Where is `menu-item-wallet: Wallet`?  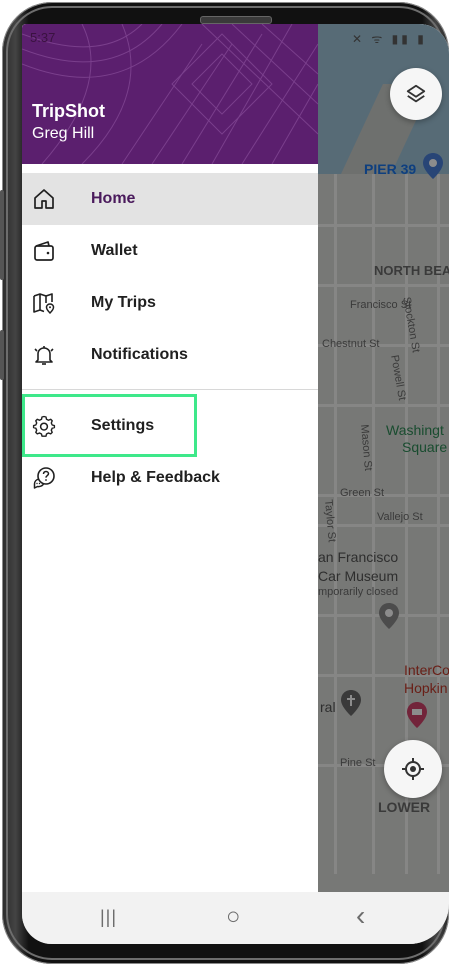 menu-item-wallet: Wallet is located at coordinates (170, 251).